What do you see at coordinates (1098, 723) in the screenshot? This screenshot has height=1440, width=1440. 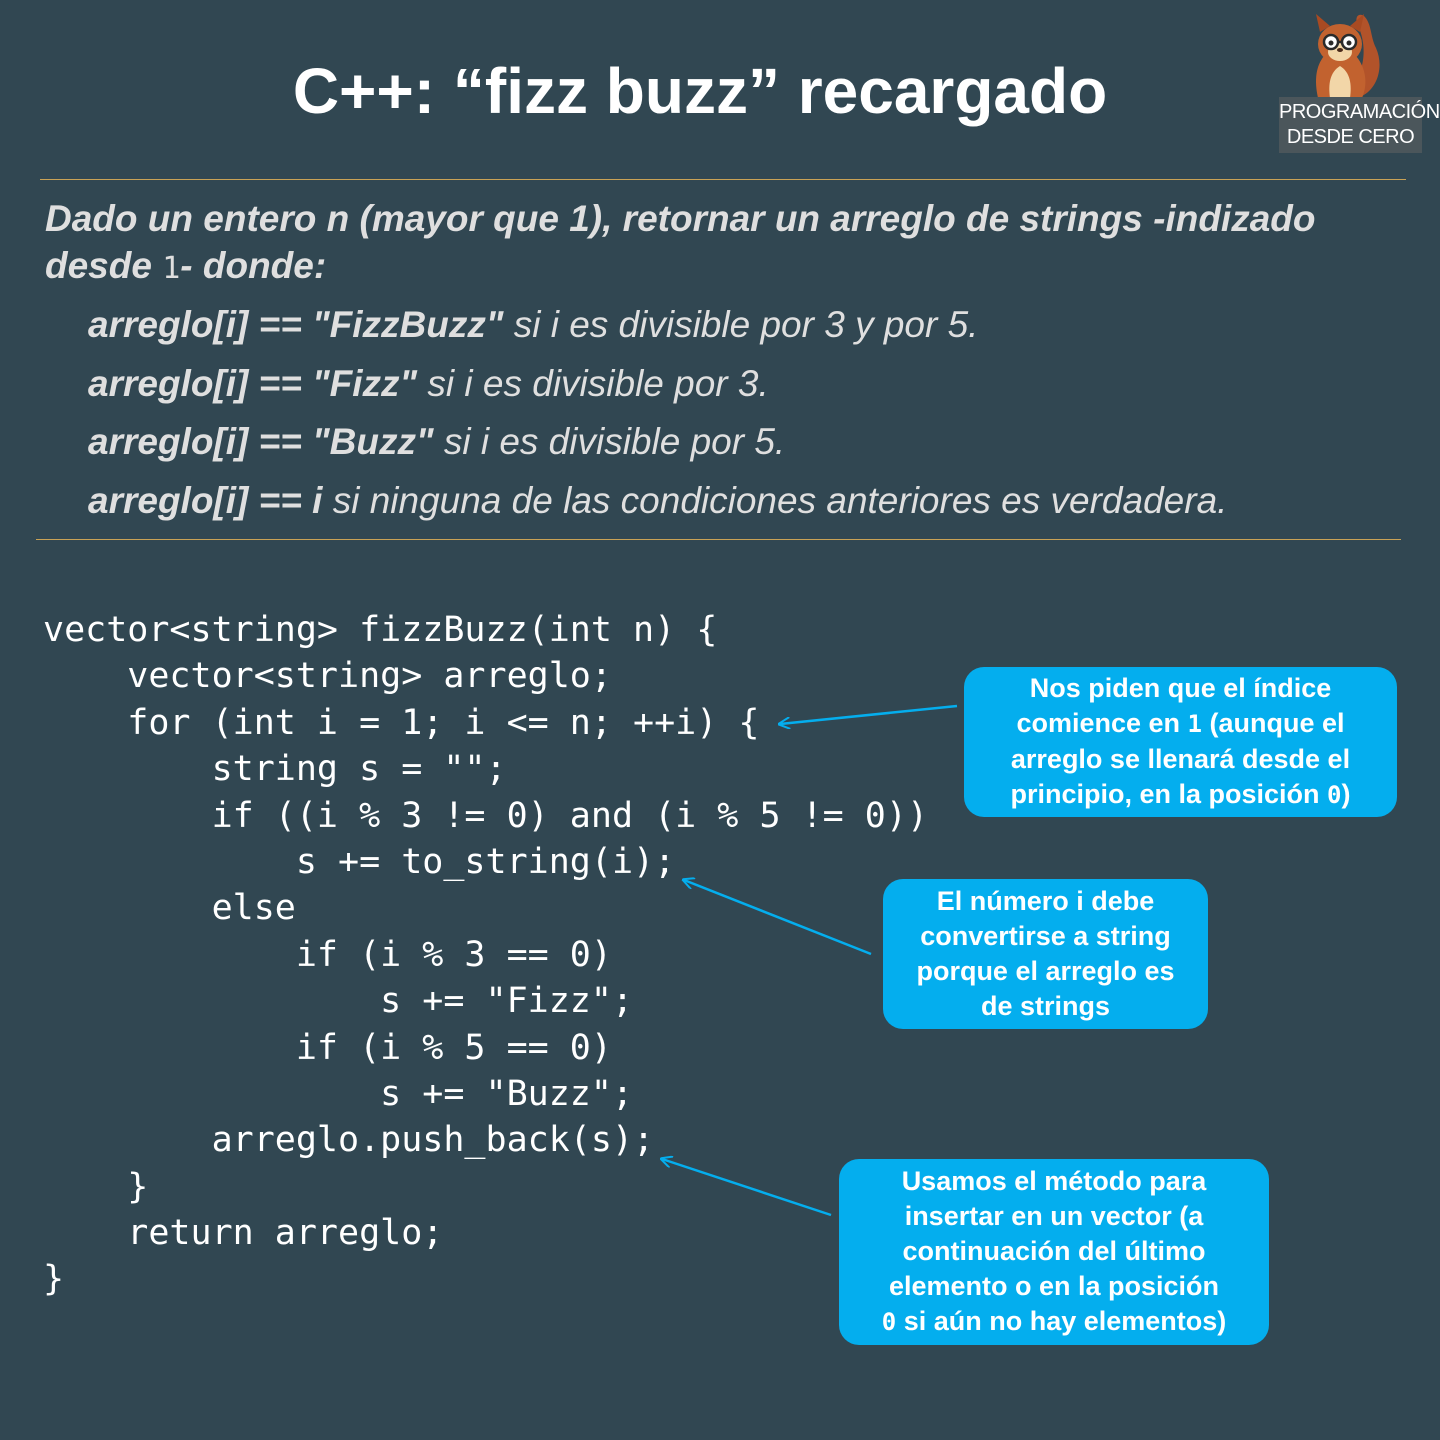 I see `callout-text: comience en` at bounding box center [1098, 723].